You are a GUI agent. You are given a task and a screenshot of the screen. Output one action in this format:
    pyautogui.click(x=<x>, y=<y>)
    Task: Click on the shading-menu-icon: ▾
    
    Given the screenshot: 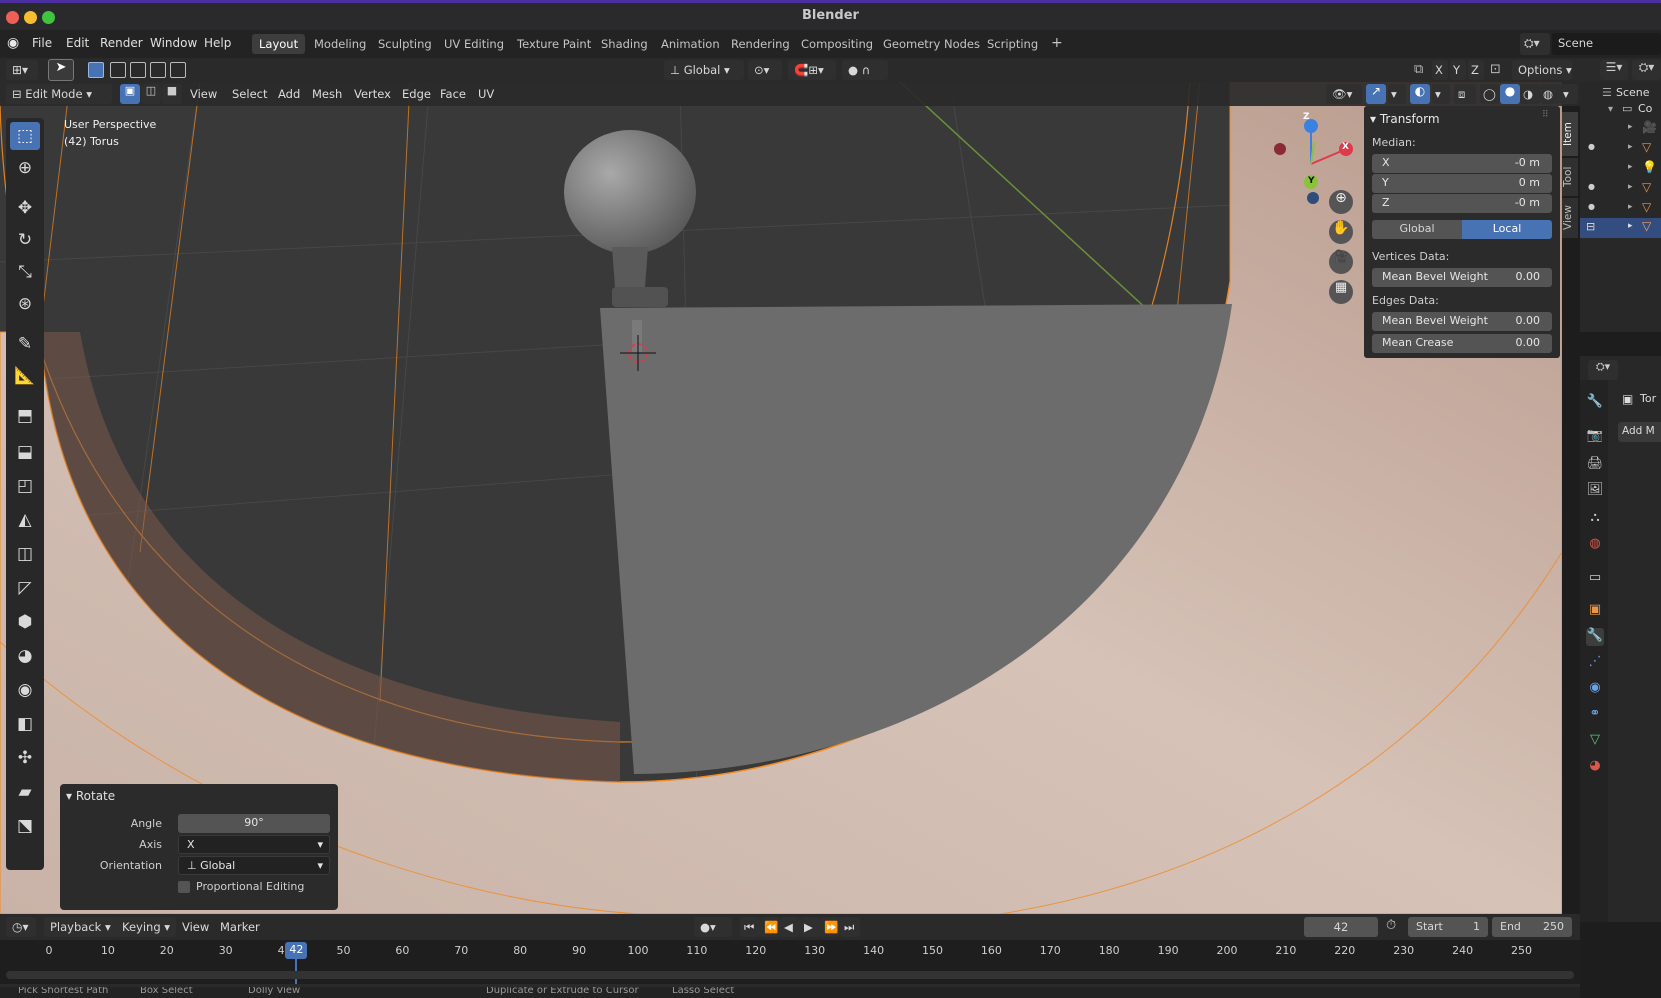 What is the action you would take?
    pyautogui.click(x=1569, y=94)
    